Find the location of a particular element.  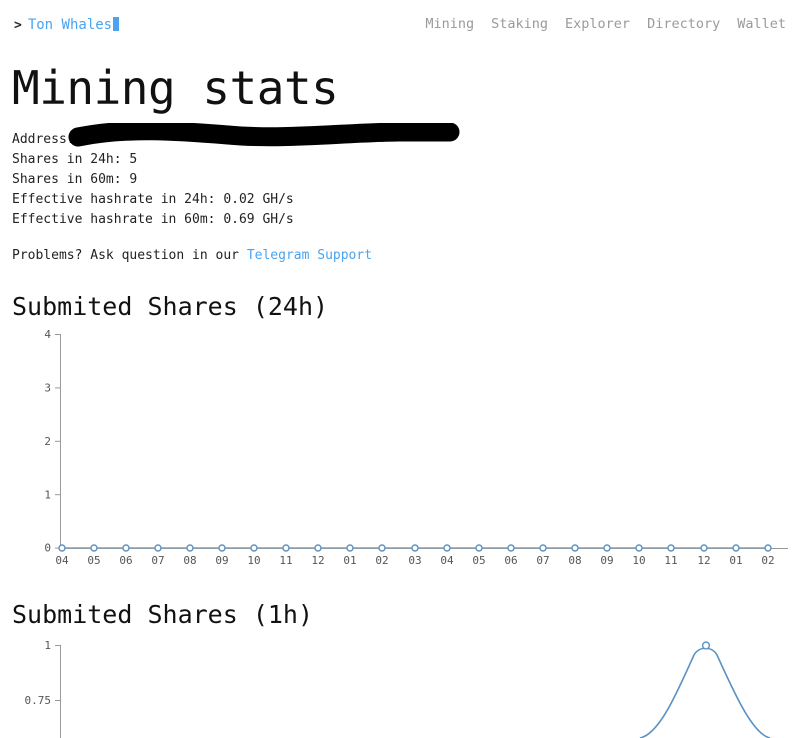

brand-name-label: Ton Whales is located at coordinates (70, 25).